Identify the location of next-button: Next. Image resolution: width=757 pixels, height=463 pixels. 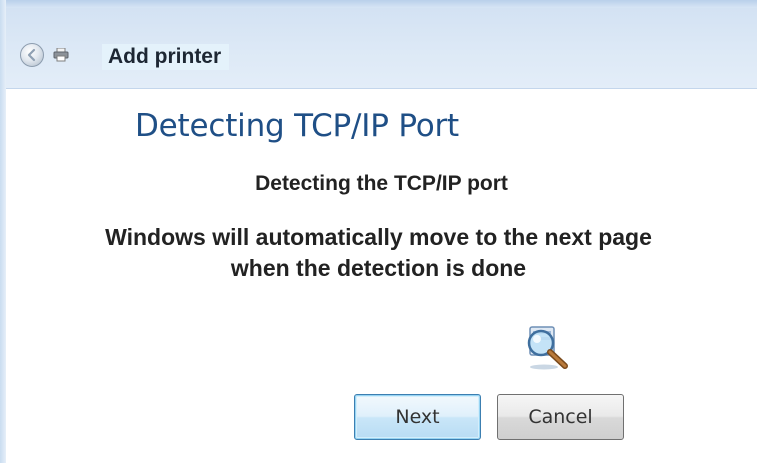
(417, 417).